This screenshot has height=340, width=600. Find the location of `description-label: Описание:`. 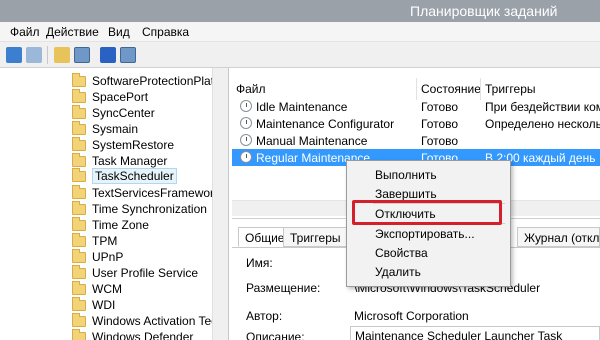

description-label: Описание: is located at coordinates (275, 335).